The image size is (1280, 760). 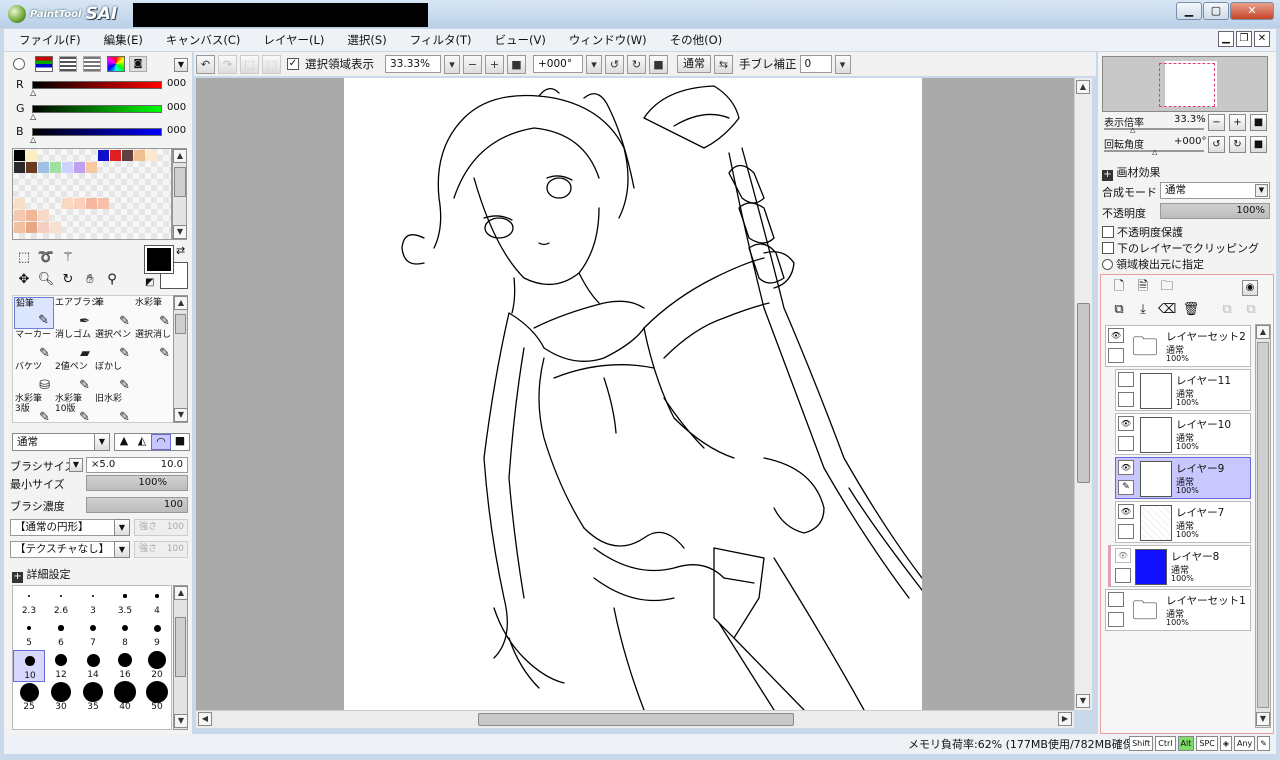 What do you see at coordinates (1179, 566) in the screenshot?
I see `layer-row-8: 👁︎ レイヤー8 通常 100%` at bounding box center [1179, 566].